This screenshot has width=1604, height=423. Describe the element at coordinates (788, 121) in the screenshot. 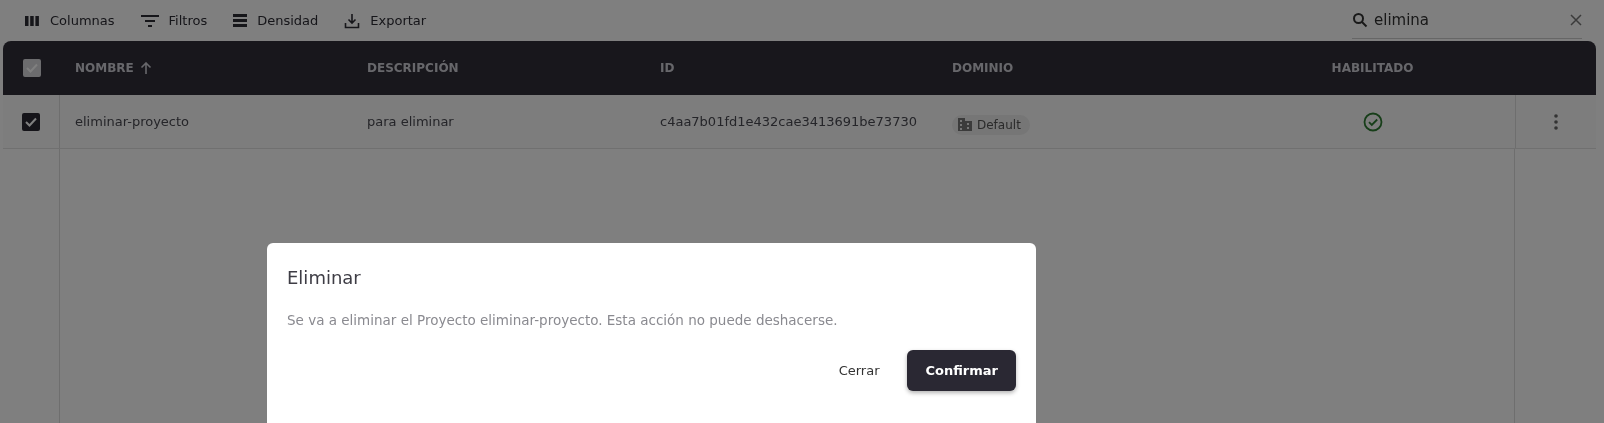

I see `table-cell: c4aa7b01fd1e432cae3413691be73730` at that location.